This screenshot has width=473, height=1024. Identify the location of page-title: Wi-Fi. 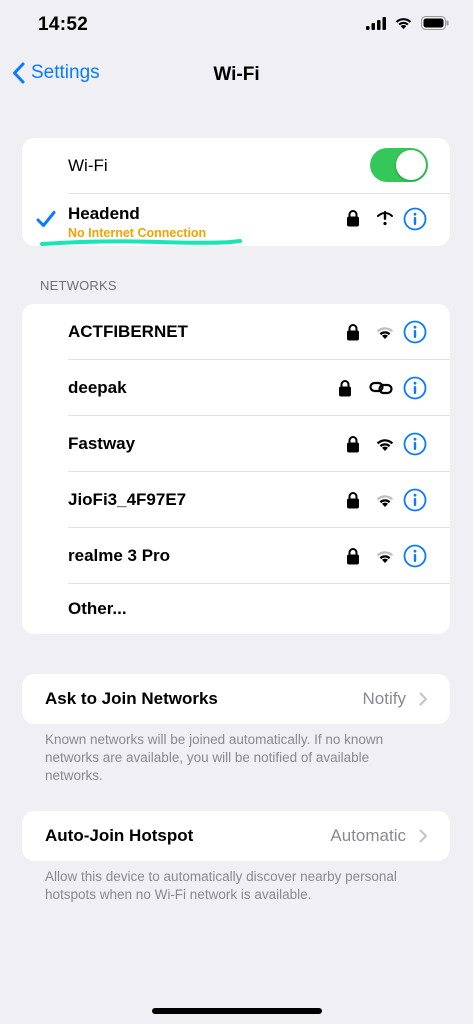
(236, 74).